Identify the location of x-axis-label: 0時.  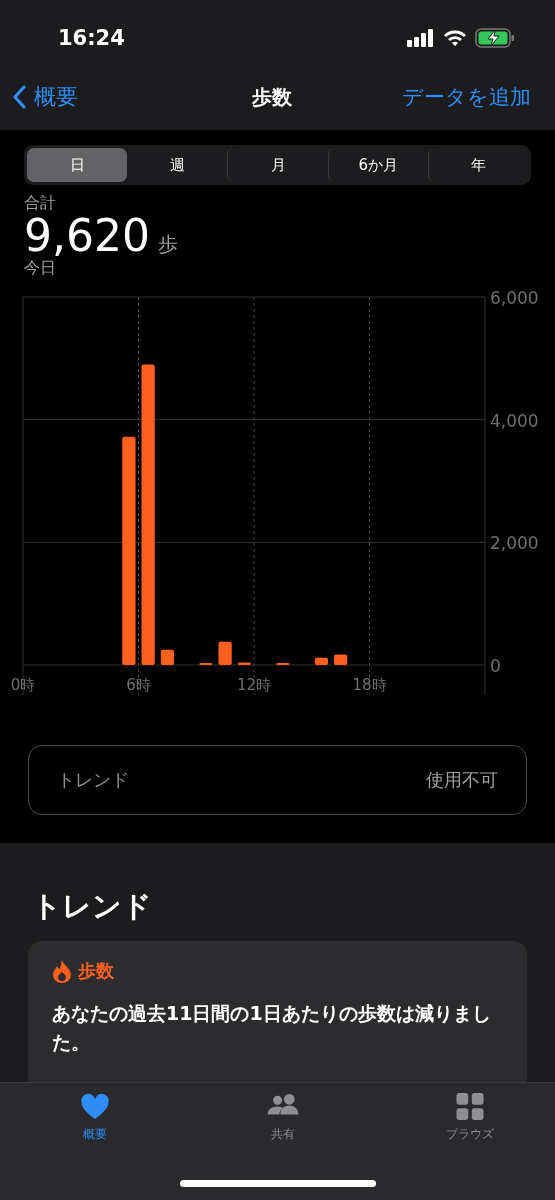
(23, 685).